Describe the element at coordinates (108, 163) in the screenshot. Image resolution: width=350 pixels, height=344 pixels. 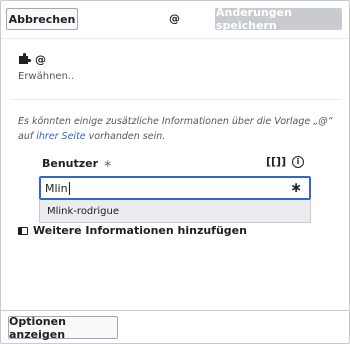
I see `required-marker: ∗` at that location.